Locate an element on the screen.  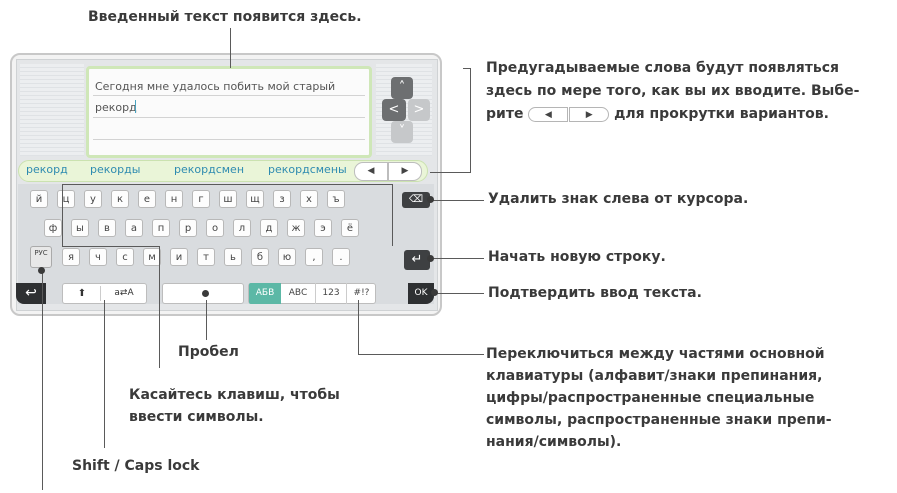
key: , is located at coordinates (314, 257).